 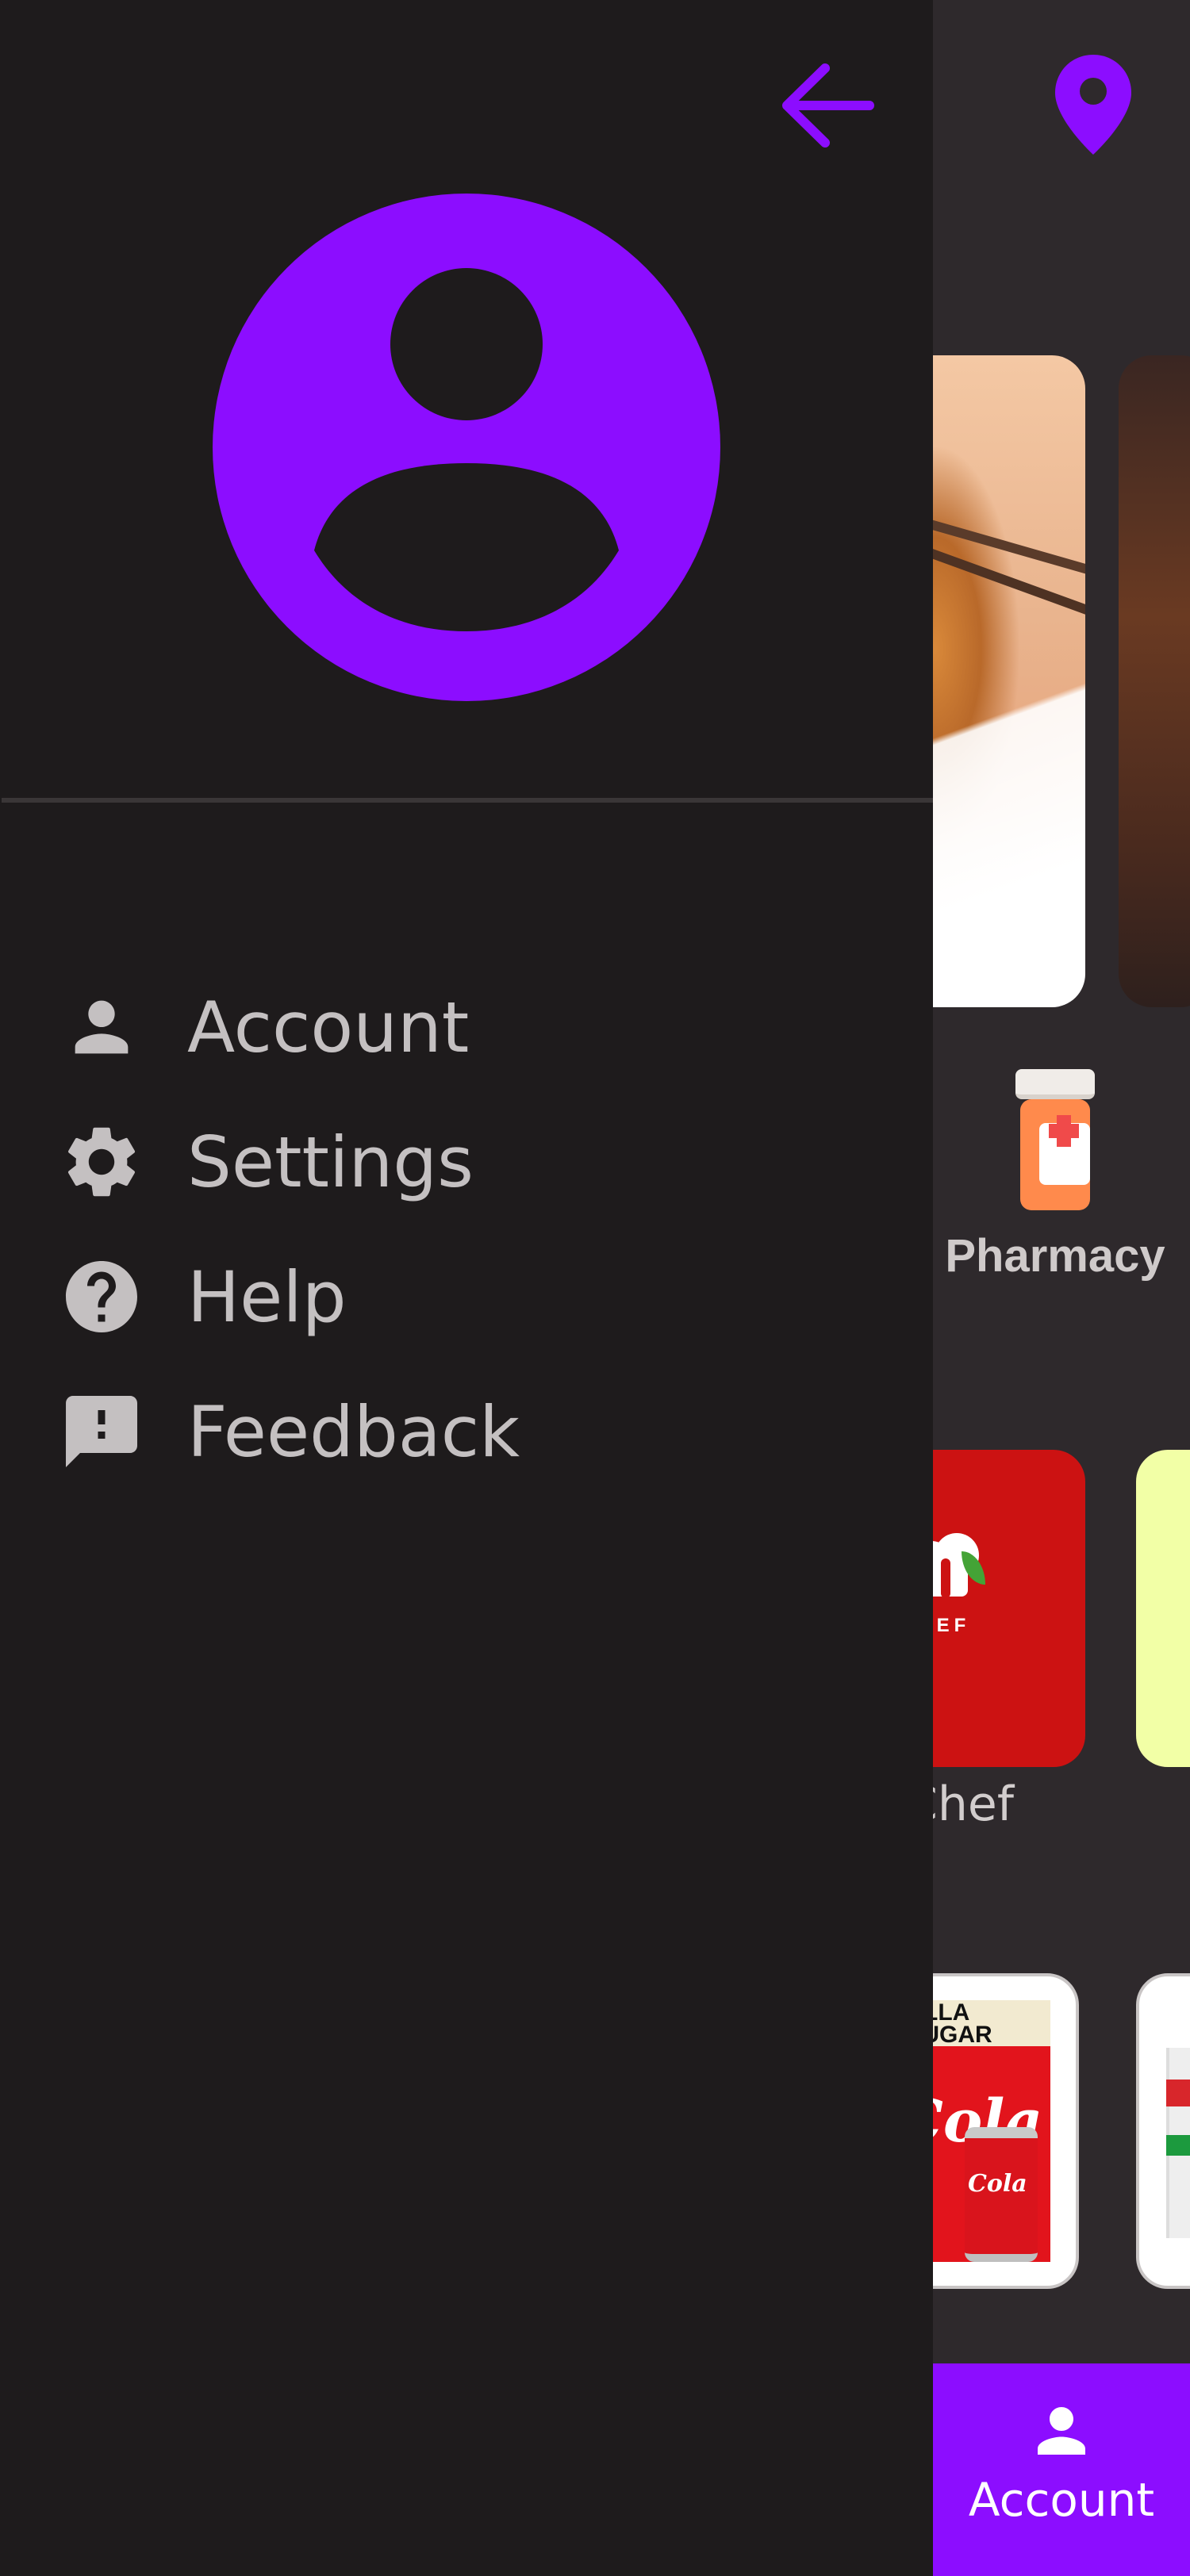 What do you see at coordinates (353, 1432) in the screenshot?
I see `menu-item-label: Feedback` at bounding box center [353, 1432].